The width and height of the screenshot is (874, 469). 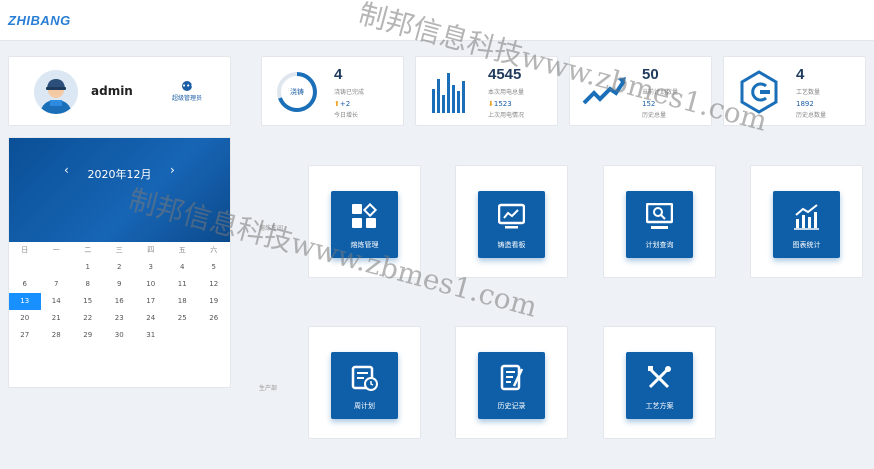 What do you see at coordinates (56, 250) in the screenshot?
I see `weekday-label: 一` at bounding box center [56, 250].